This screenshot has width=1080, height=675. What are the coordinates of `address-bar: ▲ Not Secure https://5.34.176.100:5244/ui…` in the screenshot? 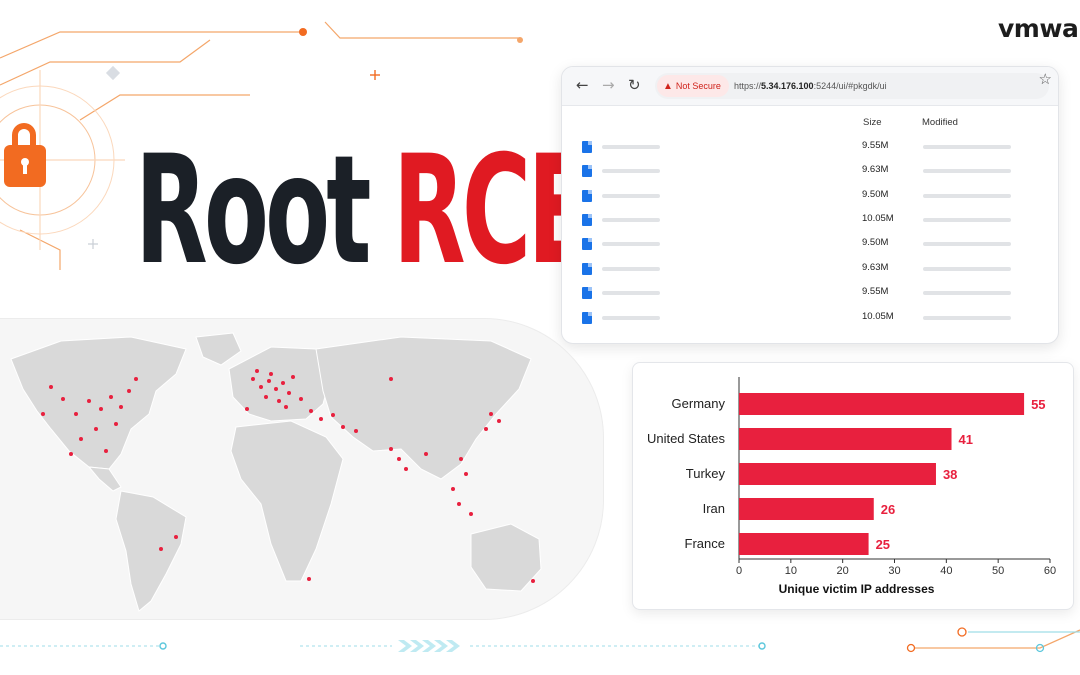 It's located at (852, 86).